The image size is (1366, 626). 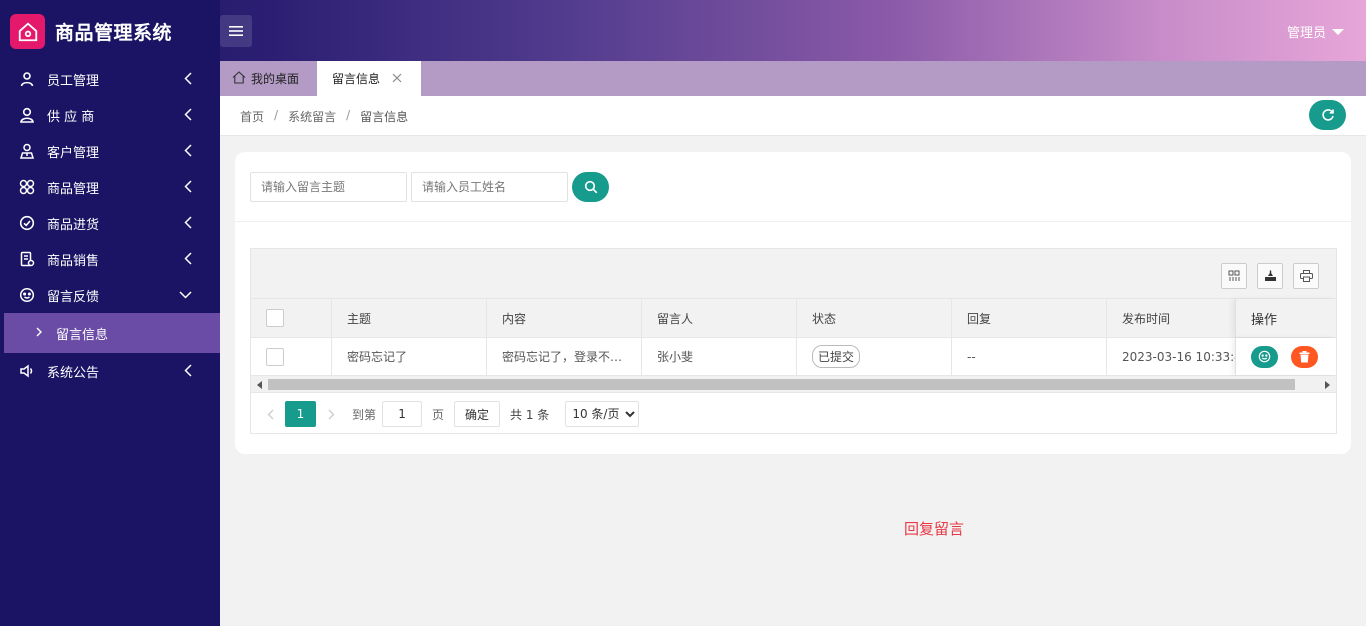 I want to click on cell-reply: --, so click(x=1029, y=356).